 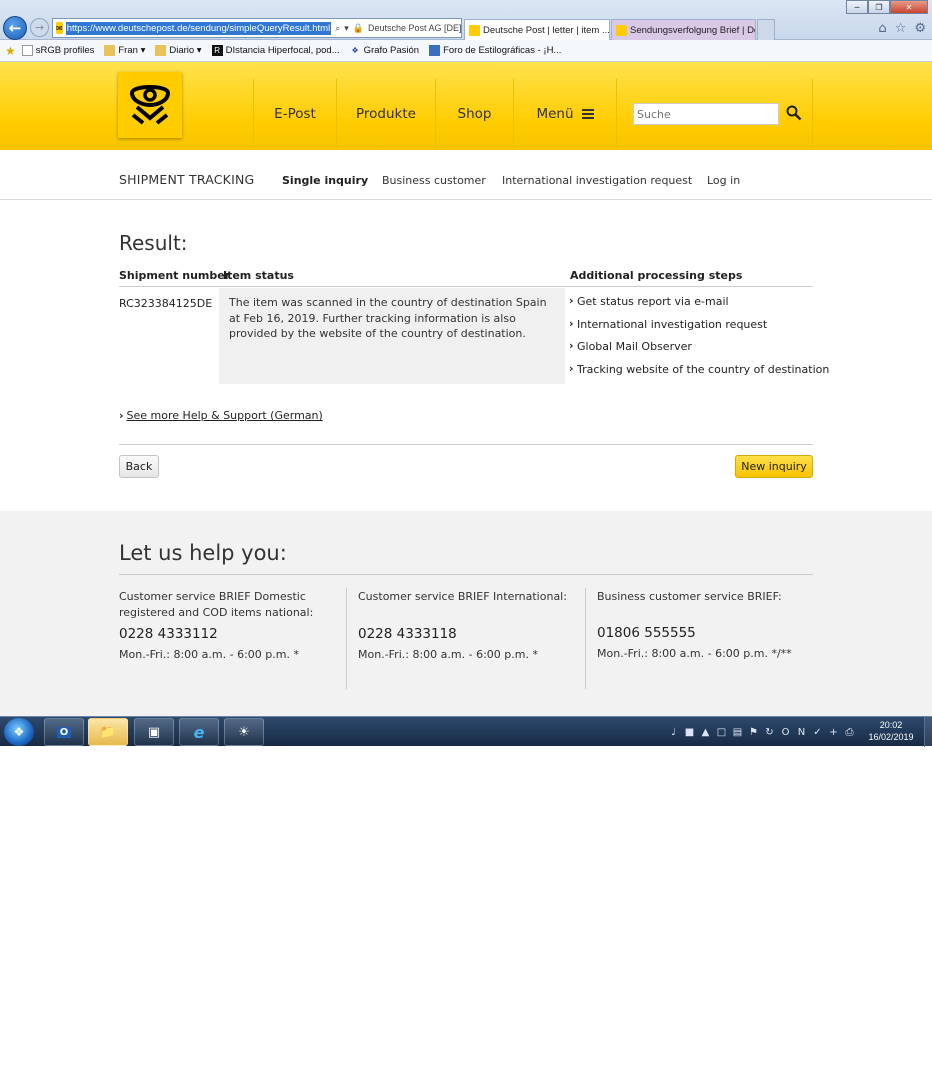 What do you see at coordinates (187, 179) in the screenshot?
I see `section-title: SHIPMENT TRACKING` at bounding box center [187, 179].